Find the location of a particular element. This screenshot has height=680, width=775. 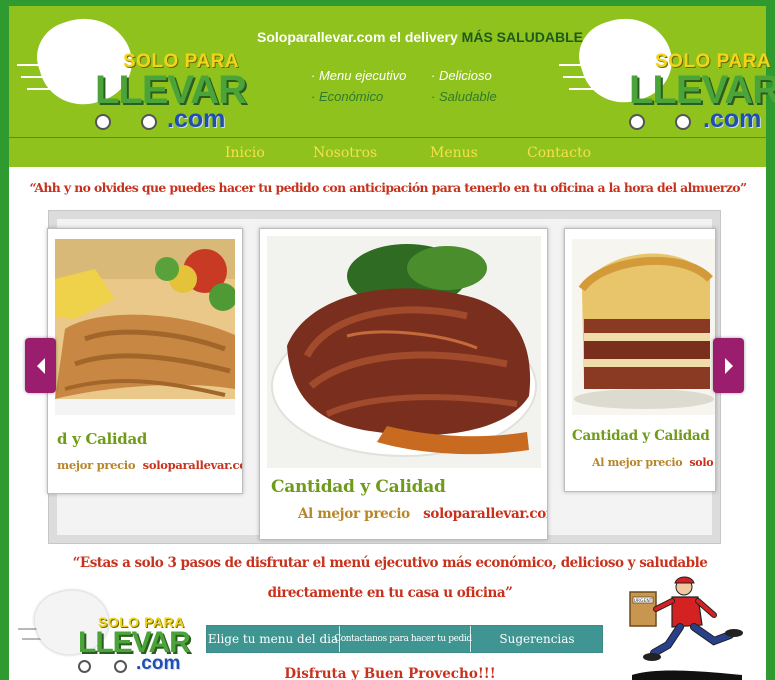

nav-menus: Menus is located at coordinates (454, 153).